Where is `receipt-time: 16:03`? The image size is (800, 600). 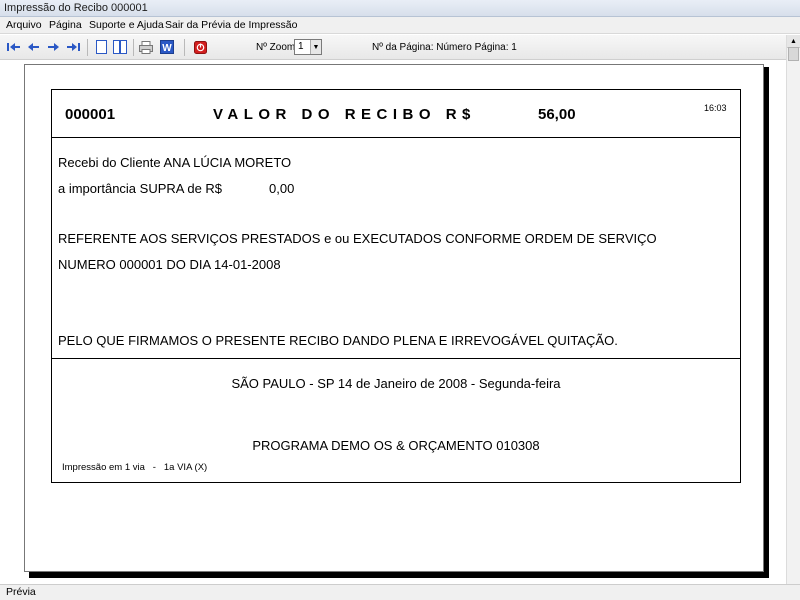 receipt-time: 16:03 is located at coordinates (715, 108).